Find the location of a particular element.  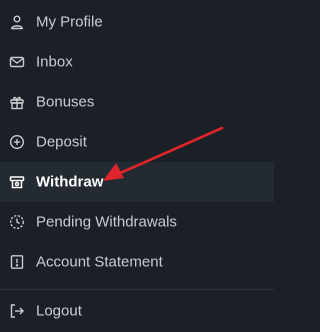

menu-item-logout: Logout is located at coordinates (137, 311).